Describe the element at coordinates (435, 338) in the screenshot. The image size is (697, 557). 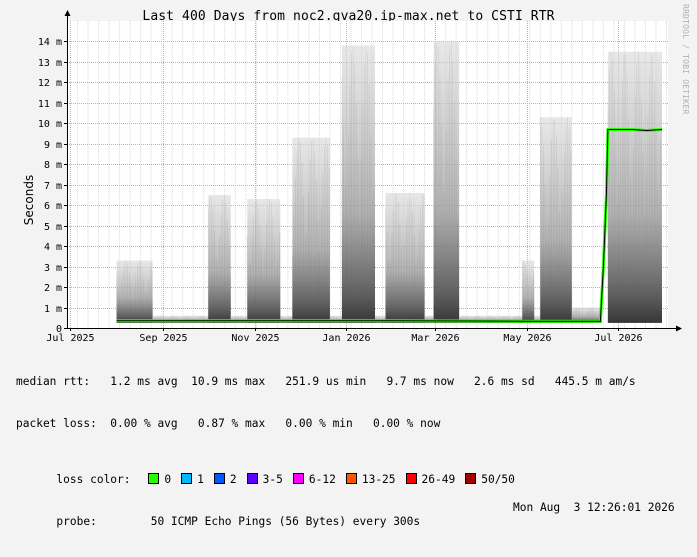
I see `x-tick-label: Mar 2026` at that location.